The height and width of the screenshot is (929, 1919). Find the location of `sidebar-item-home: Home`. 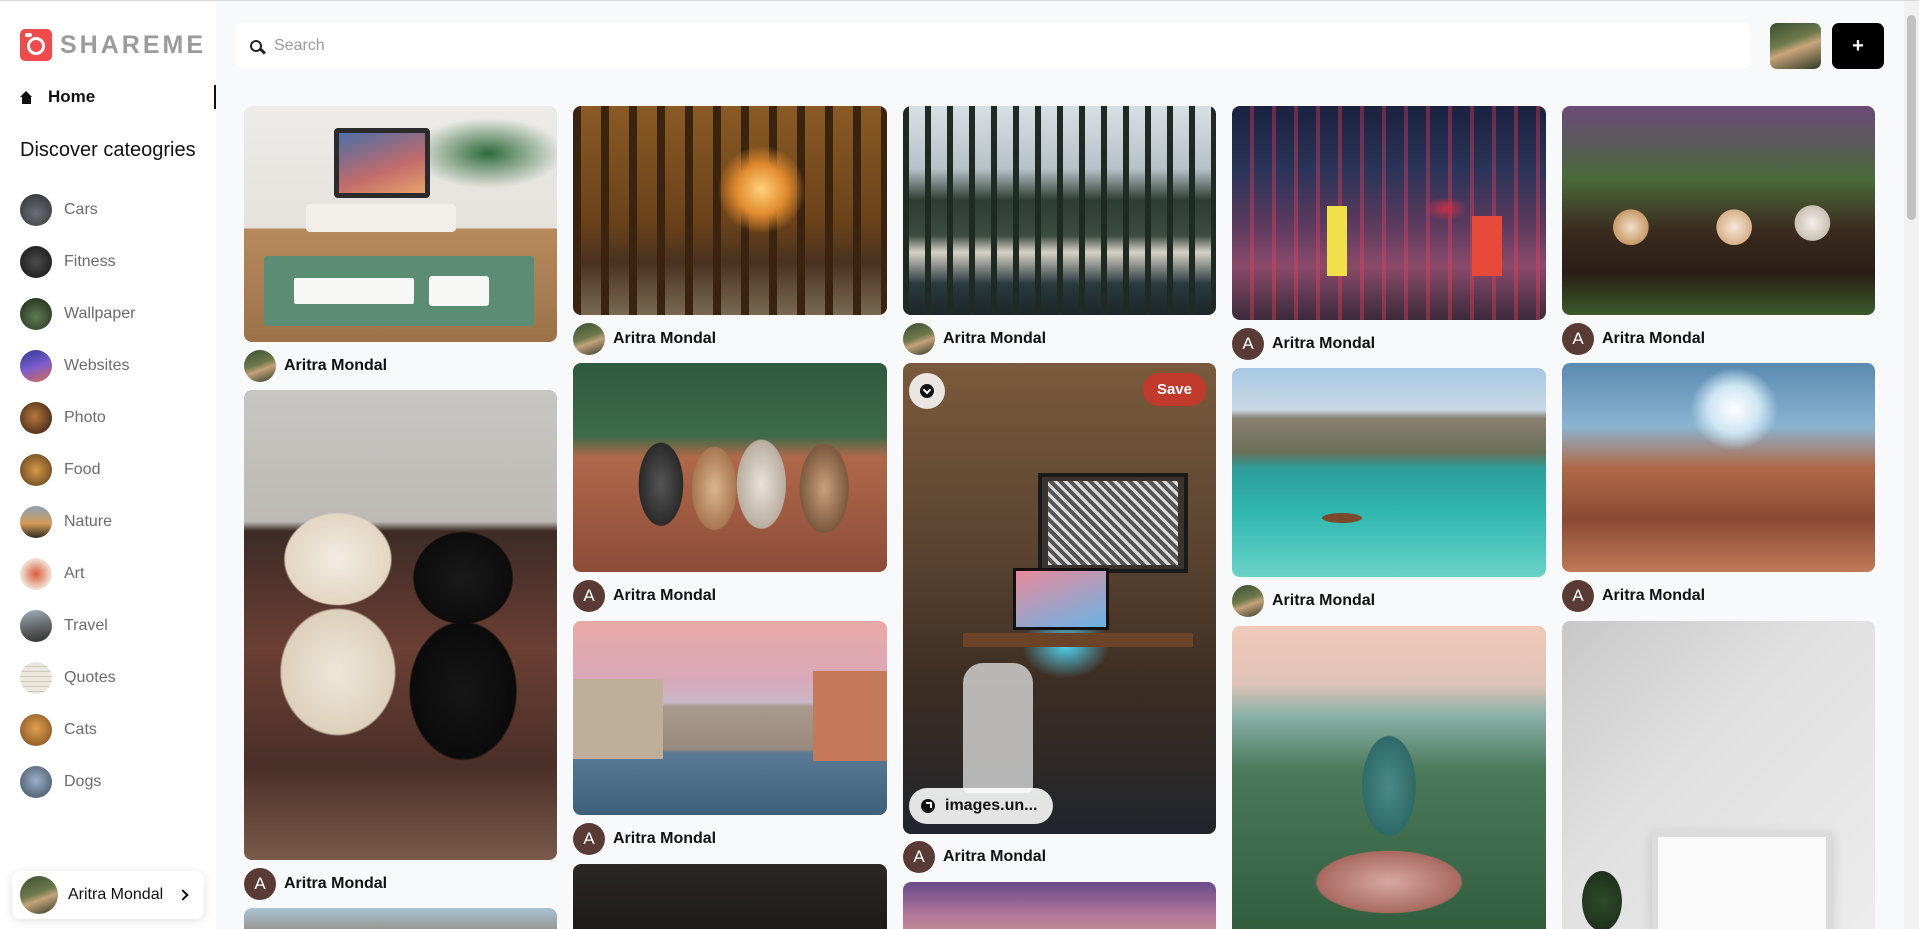

sidebar-item-home: Home is located at coordinates (118, 97).